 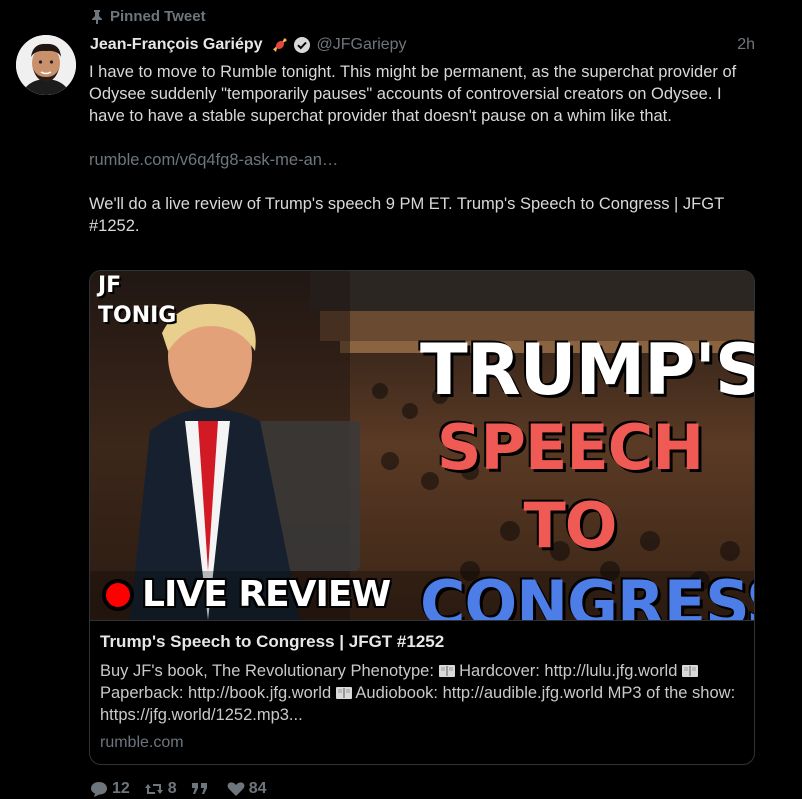 What do you see at coordinates (110, 789) in the screenshot?
I see `reply-button: 12` at bounding box center [110, 789].